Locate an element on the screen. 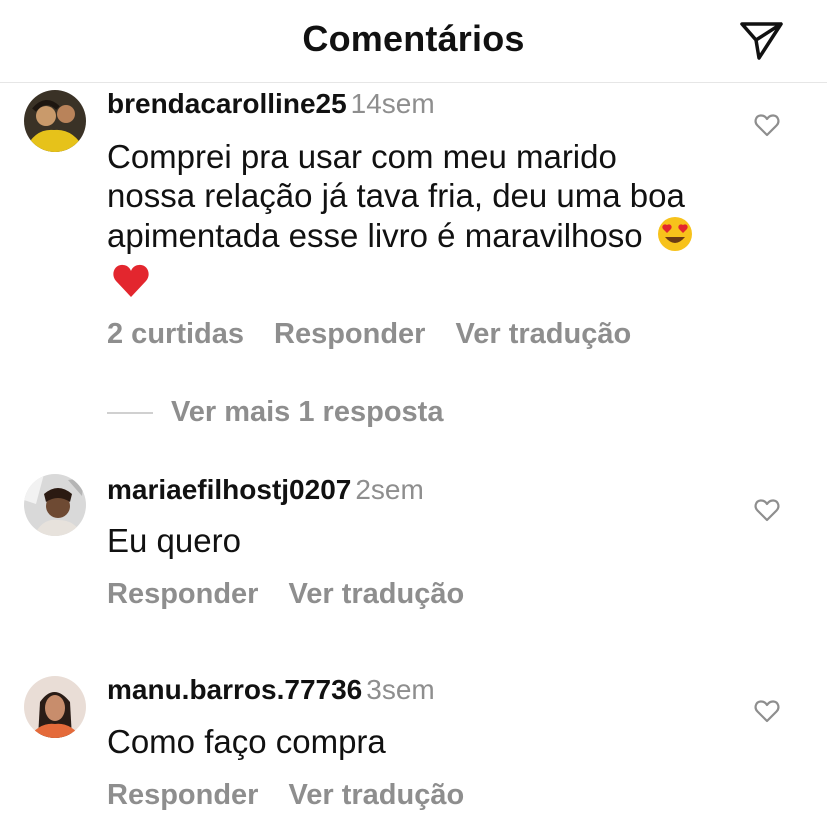  divider-line is located at coordinates (130, 413).